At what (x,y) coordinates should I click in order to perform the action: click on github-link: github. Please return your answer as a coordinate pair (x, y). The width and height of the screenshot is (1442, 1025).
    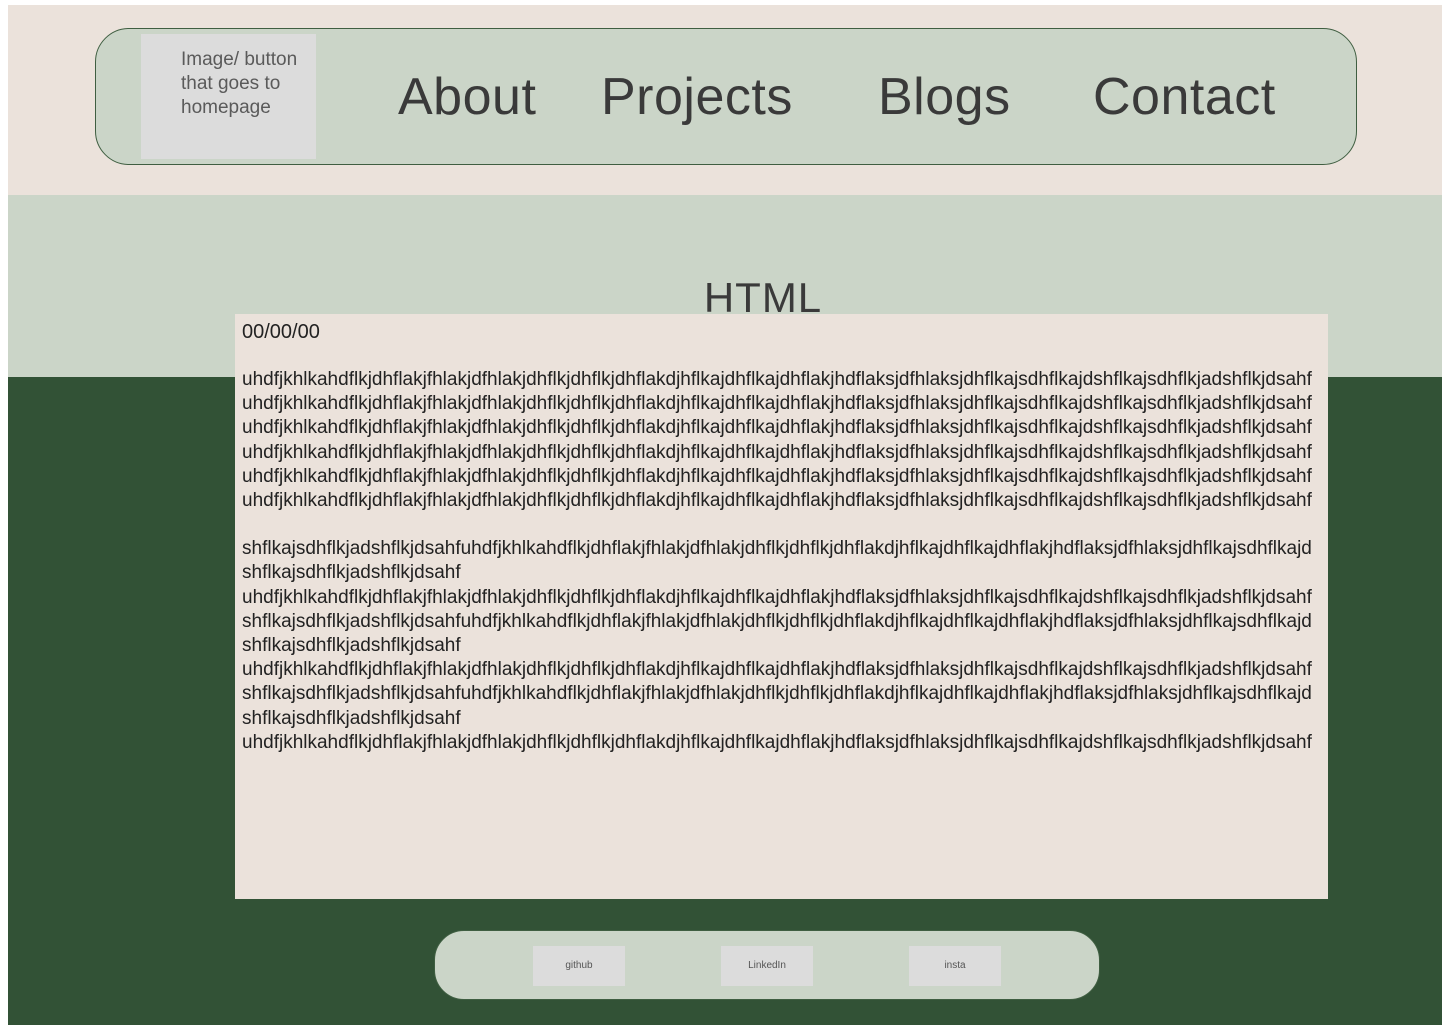
    Looking at the image, I should click on (579, 966).